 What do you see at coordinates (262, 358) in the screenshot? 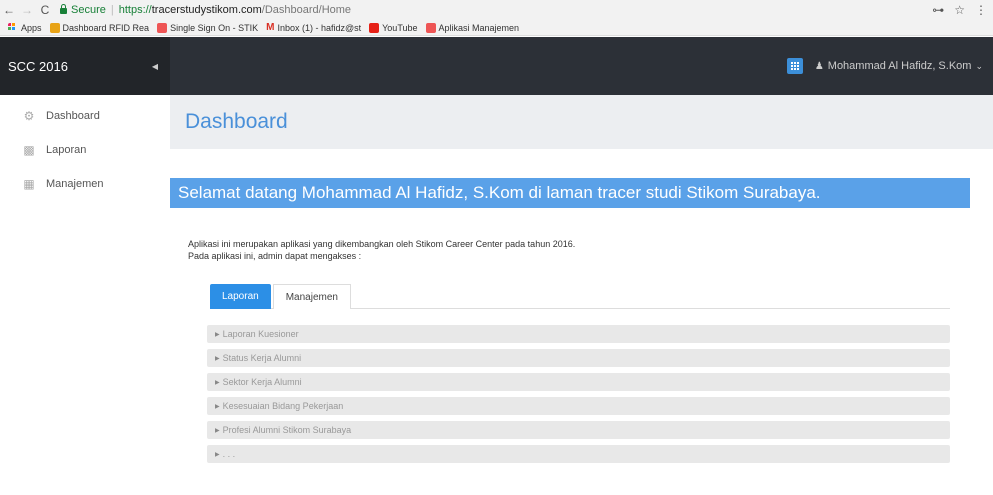
I see `accordion-label: Status Kerja Alumni` at bounding box center [262, 358].